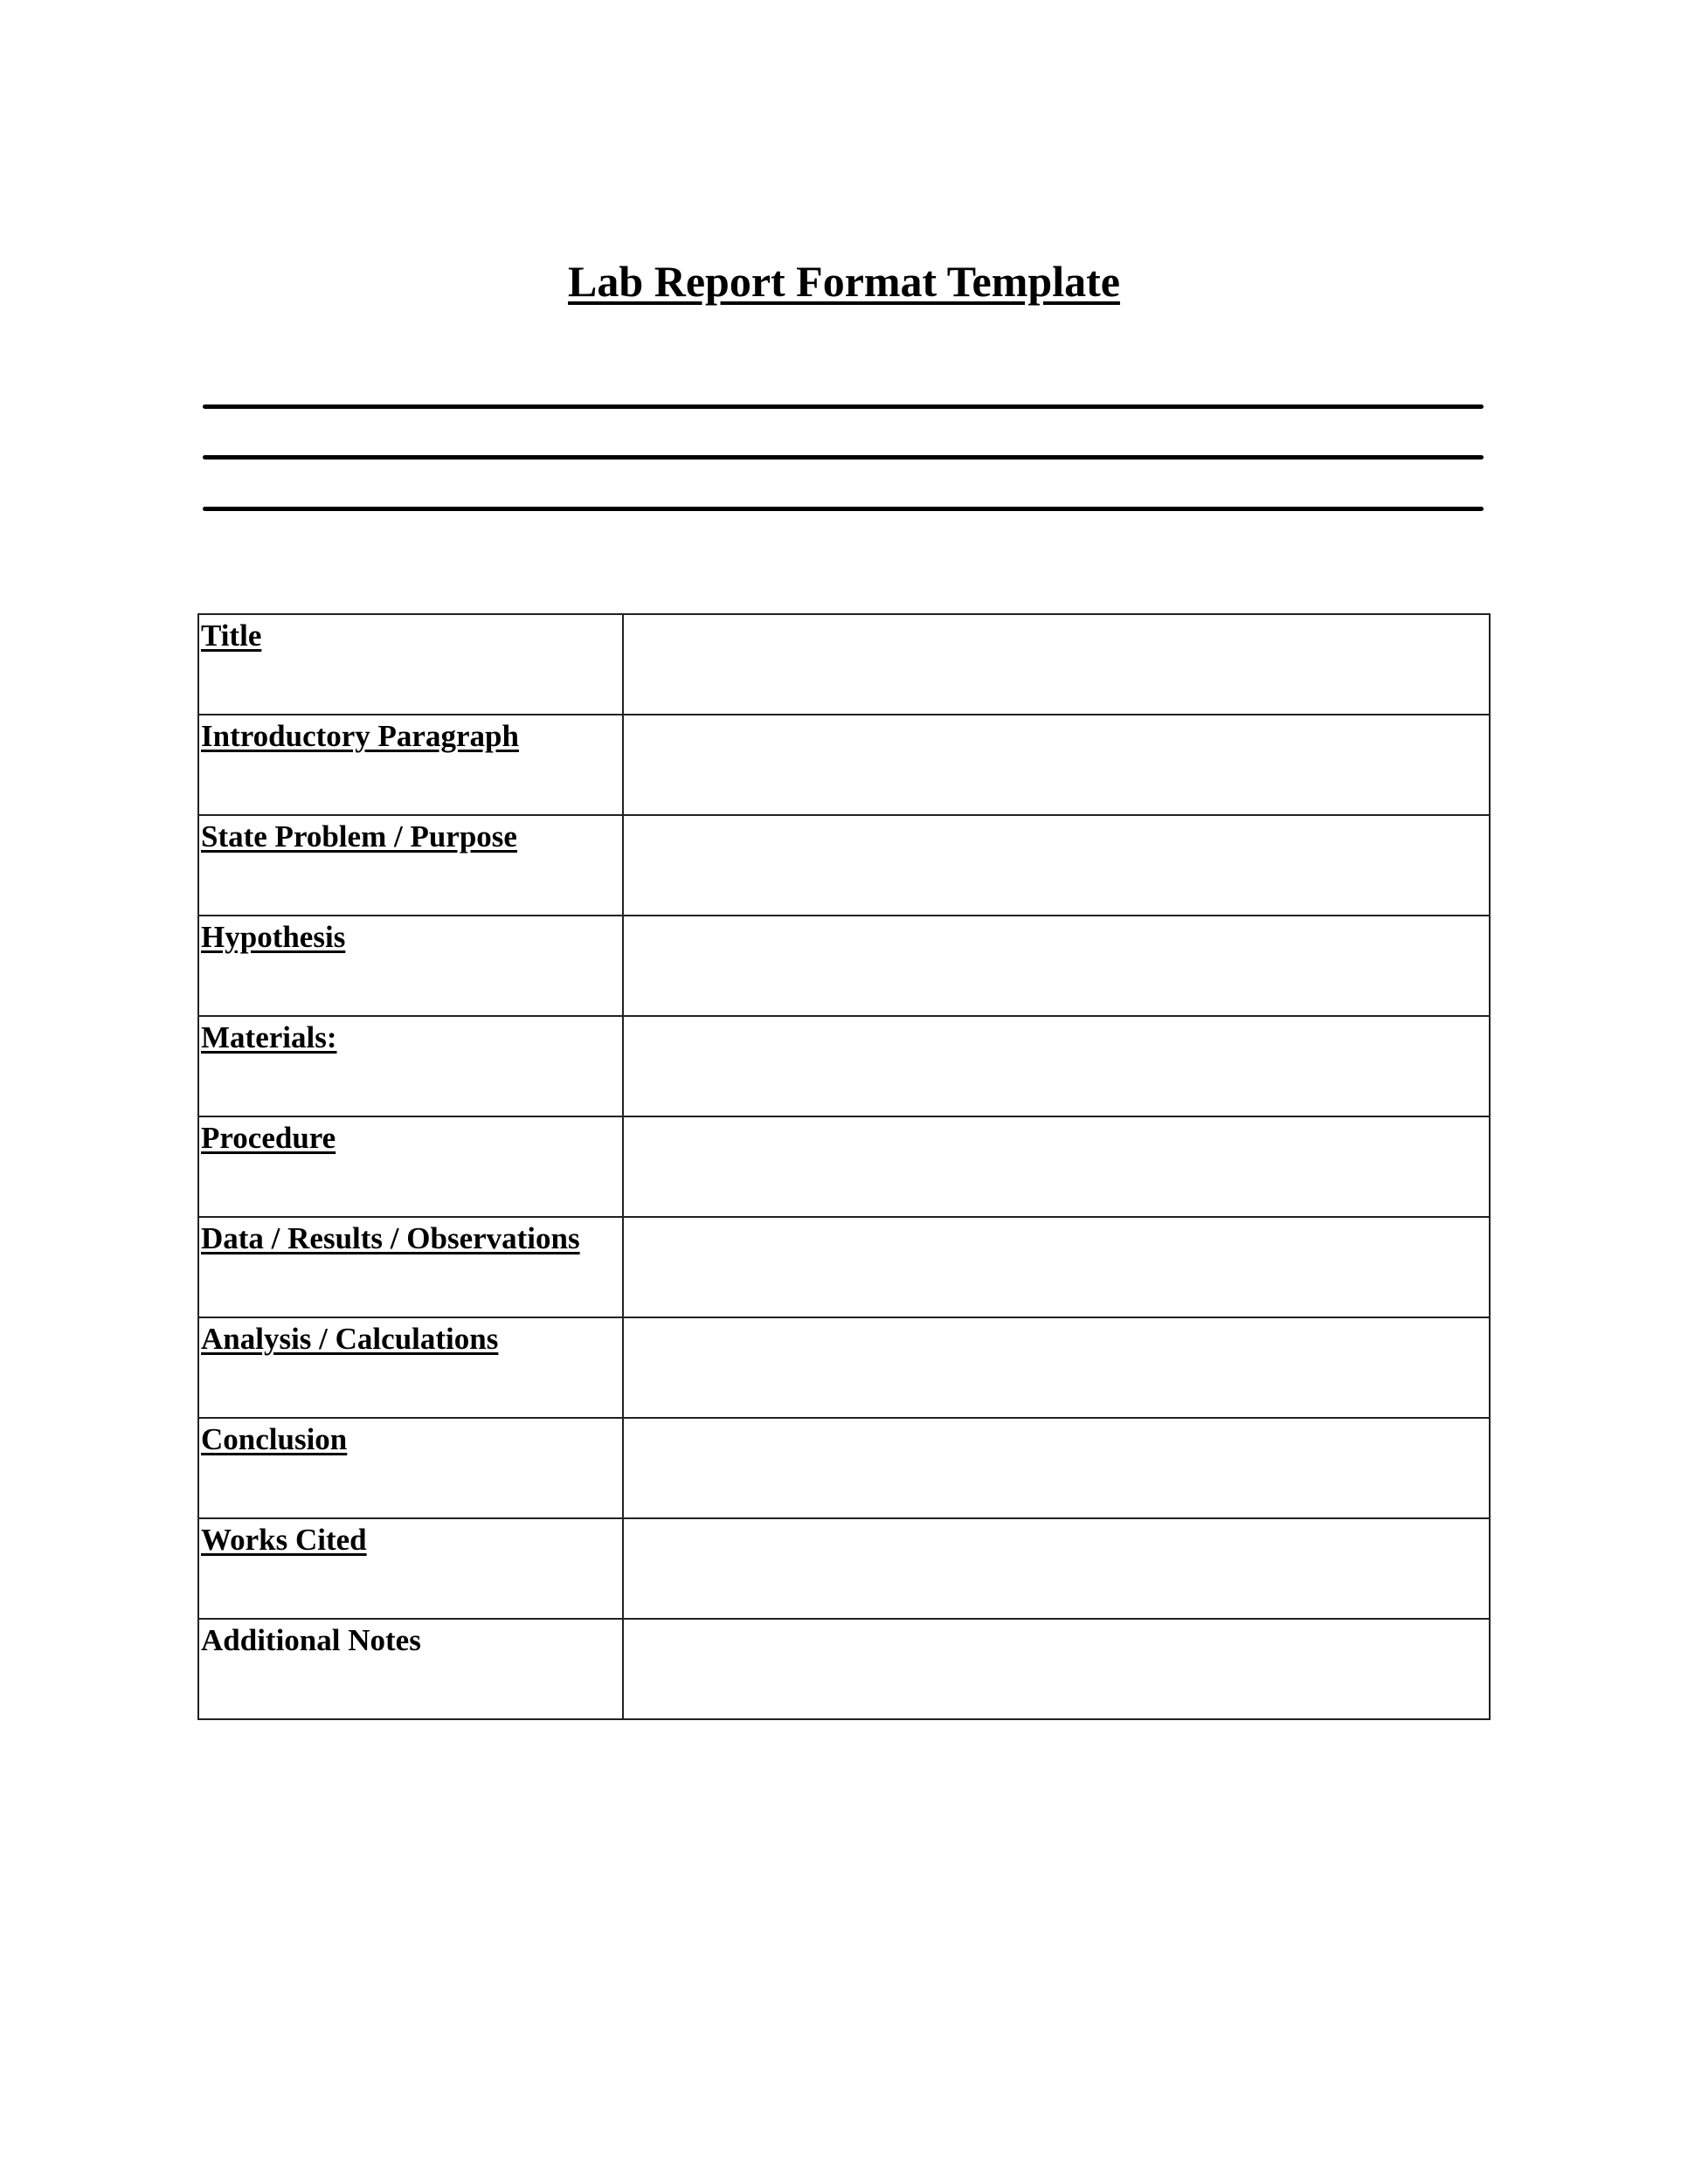  What do you see at coordinates (410, 1368) in the screenshot?
I see `section-label-cell: Analysis / Calculations` at bounding box center [410, 1368].